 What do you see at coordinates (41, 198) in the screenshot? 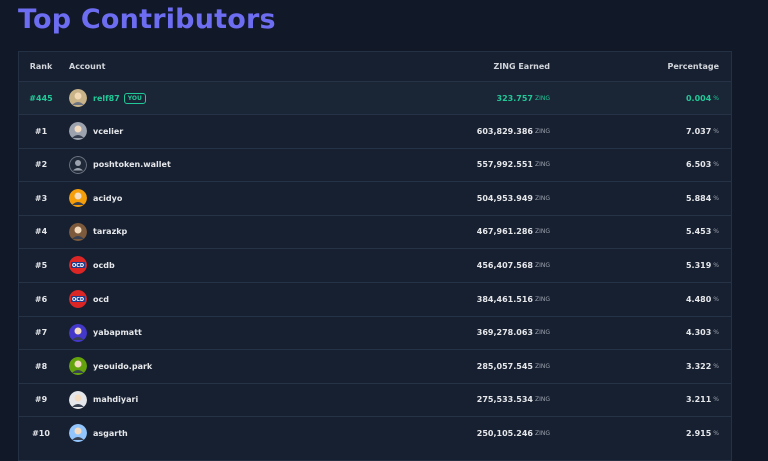
I see `rank-value: #3` at bounding box center [41, 198].